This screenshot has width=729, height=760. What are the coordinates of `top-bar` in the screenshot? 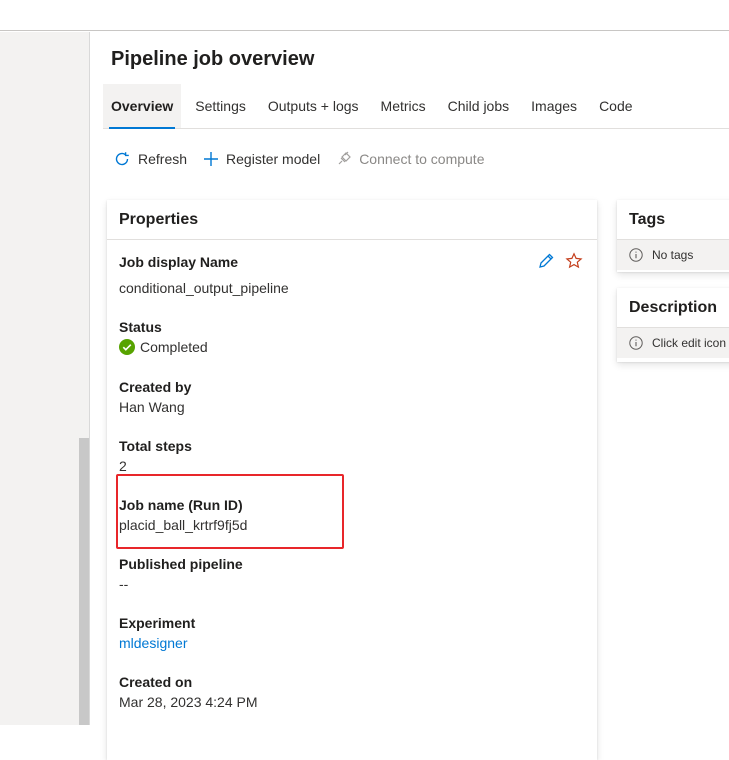 It's located at (364, 15).